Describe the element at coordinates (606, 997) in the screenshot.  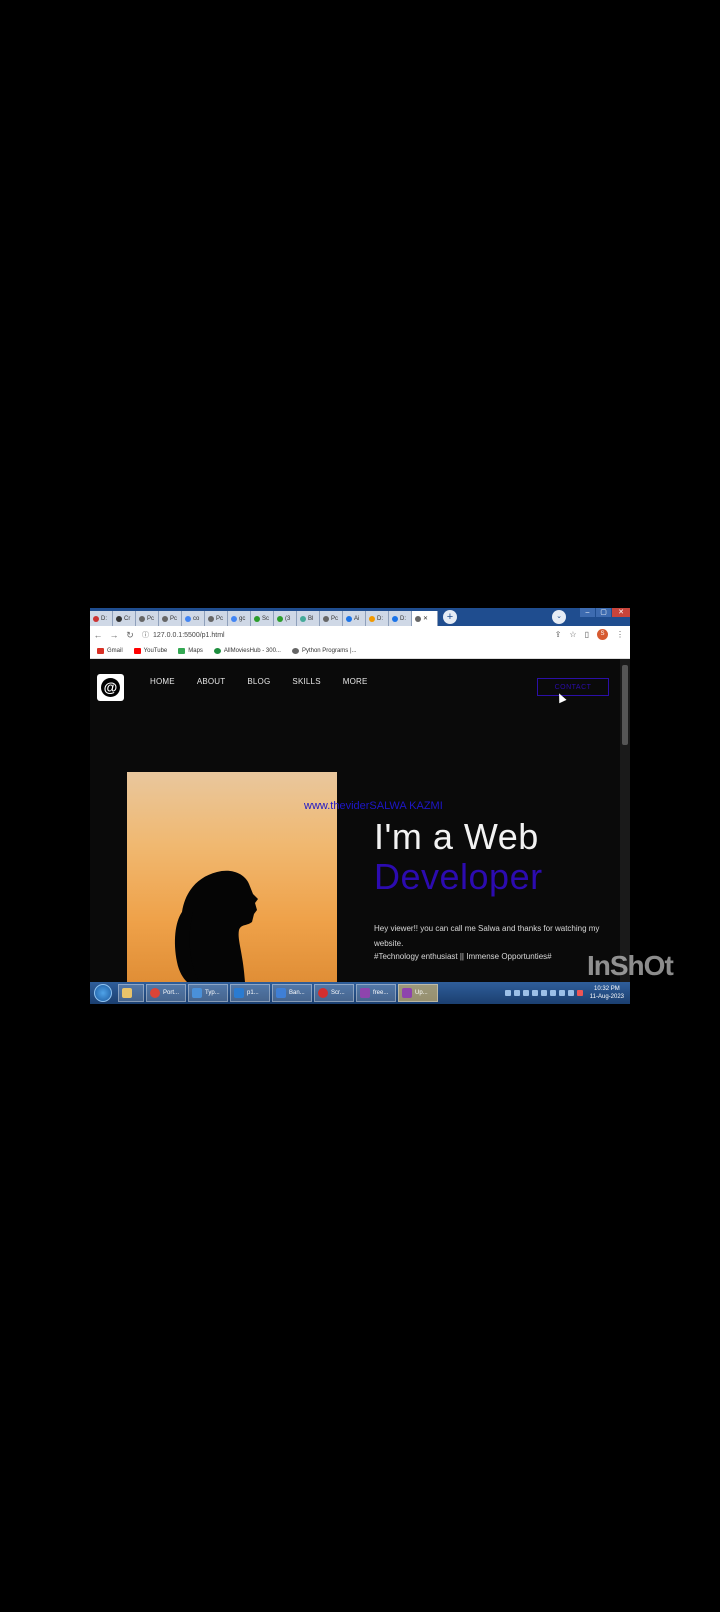
I see `clock-date: 11-Aug-2023` at that location.